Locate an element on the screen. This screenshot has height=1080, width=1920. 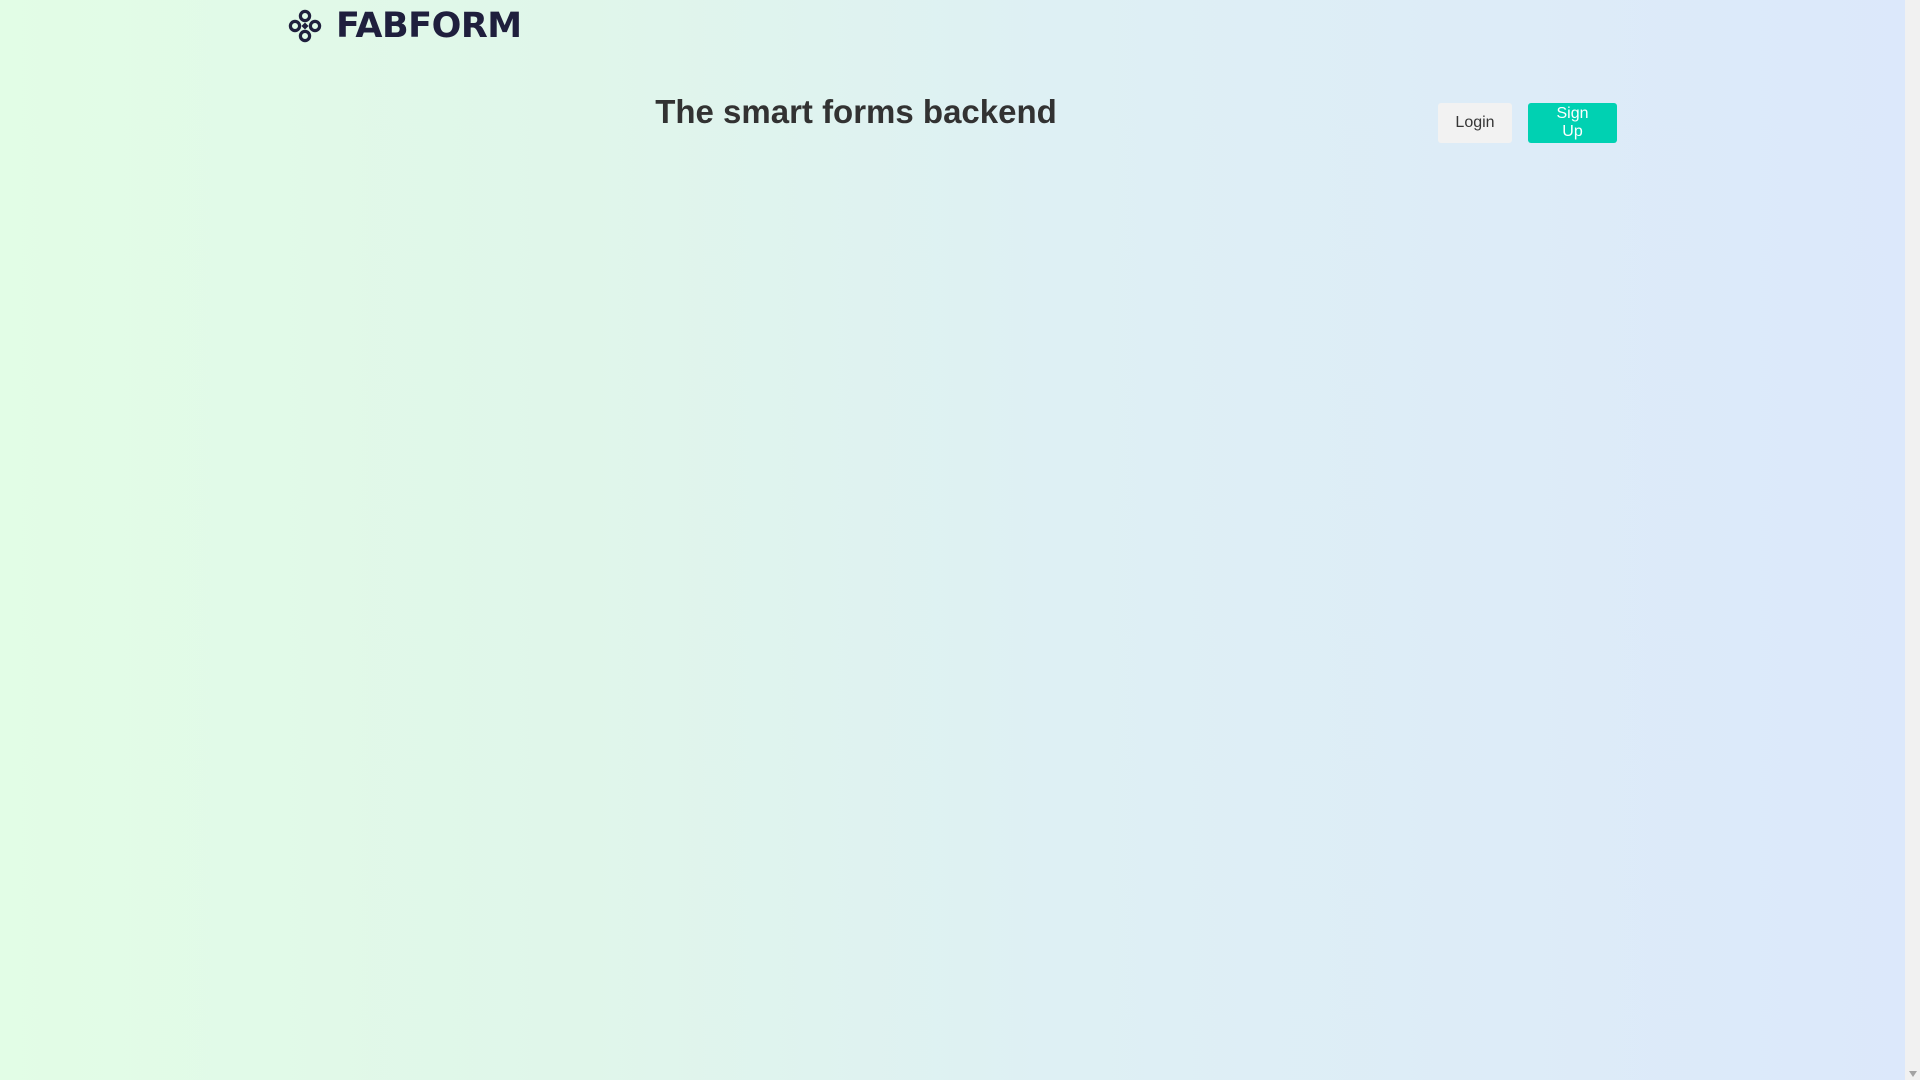
signup-button: Sign Up is located at coordinates (1572, 123).